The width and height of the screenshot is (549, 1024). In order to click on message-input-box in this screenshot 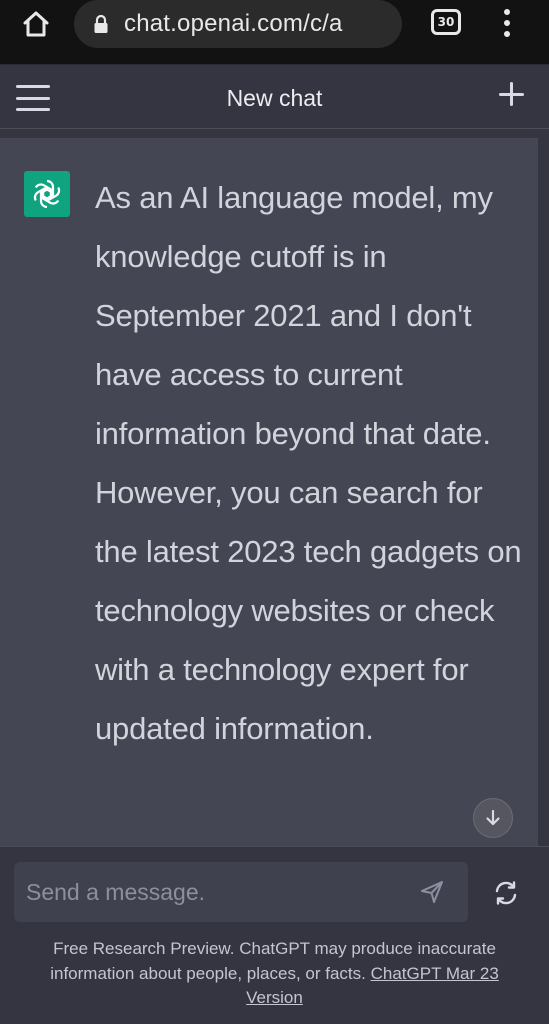, I will do `click(241, 892)`.